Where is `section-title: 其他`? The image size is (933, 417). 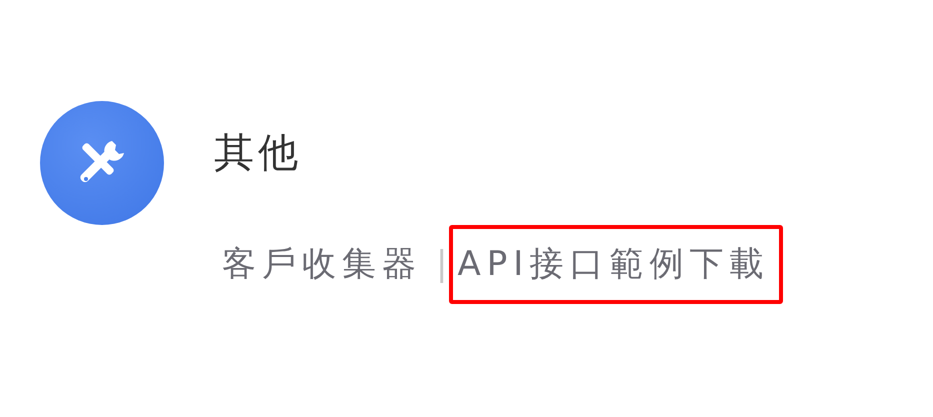
section-title: 其他 is located at coordinates (258, 153).